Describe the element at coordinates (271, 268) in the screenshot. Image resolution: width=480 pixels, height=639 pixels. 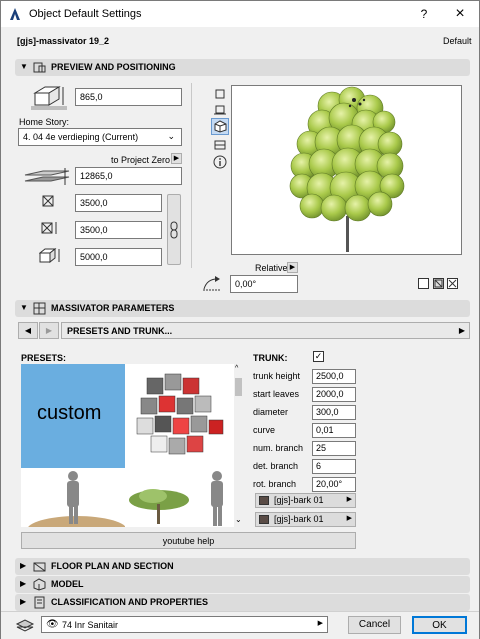
I see `relative-label: Relative` at that location.